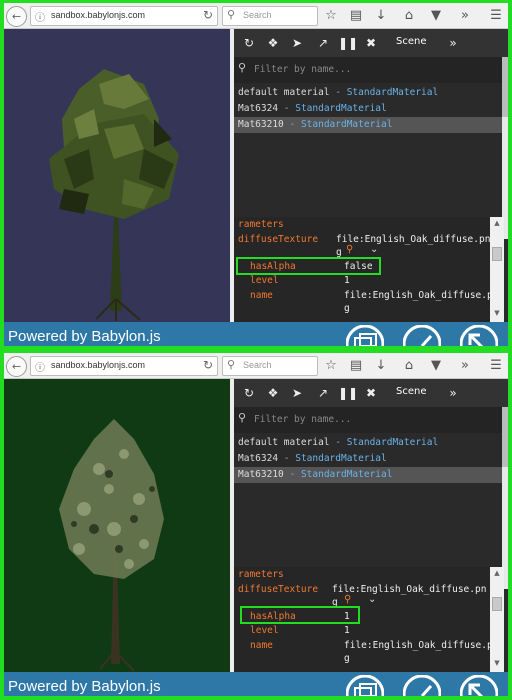 The width and height of the screenshot is (512, 700). I want to click on property-key: name, so click(261, 295).